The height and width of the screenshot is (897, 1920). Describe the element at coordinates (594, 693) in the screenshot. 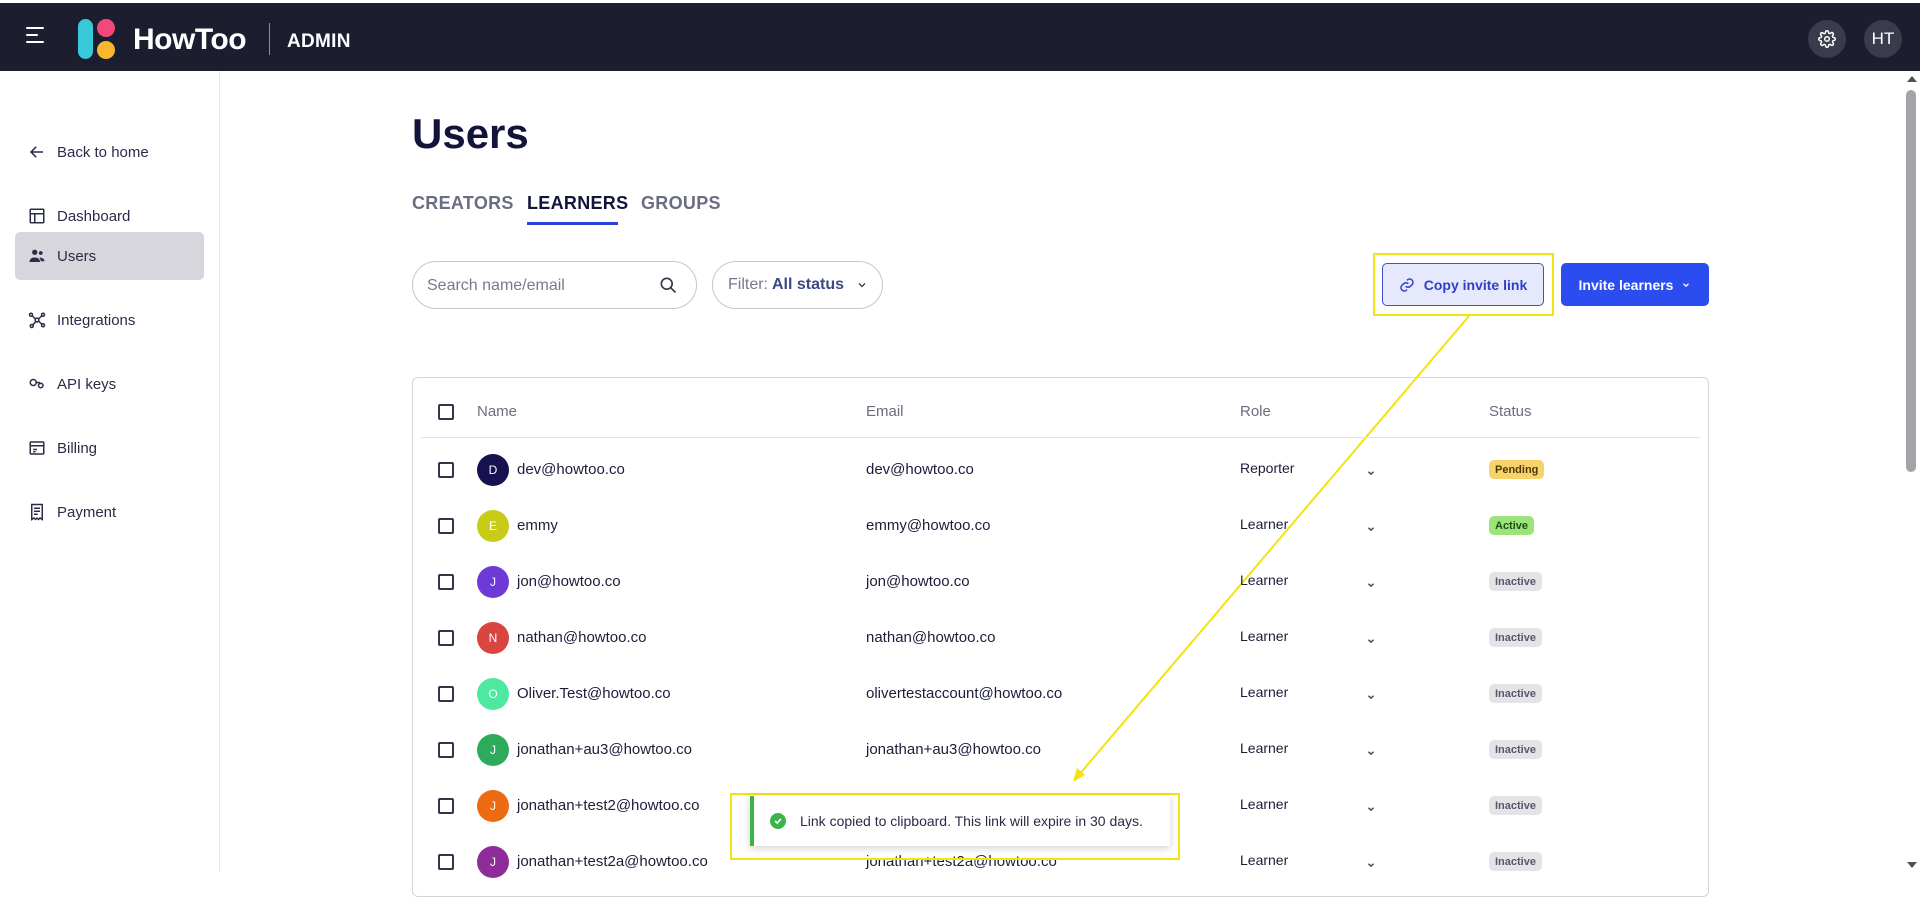

I see `user-name: Oliver.Test@howtoo.co` at that location.